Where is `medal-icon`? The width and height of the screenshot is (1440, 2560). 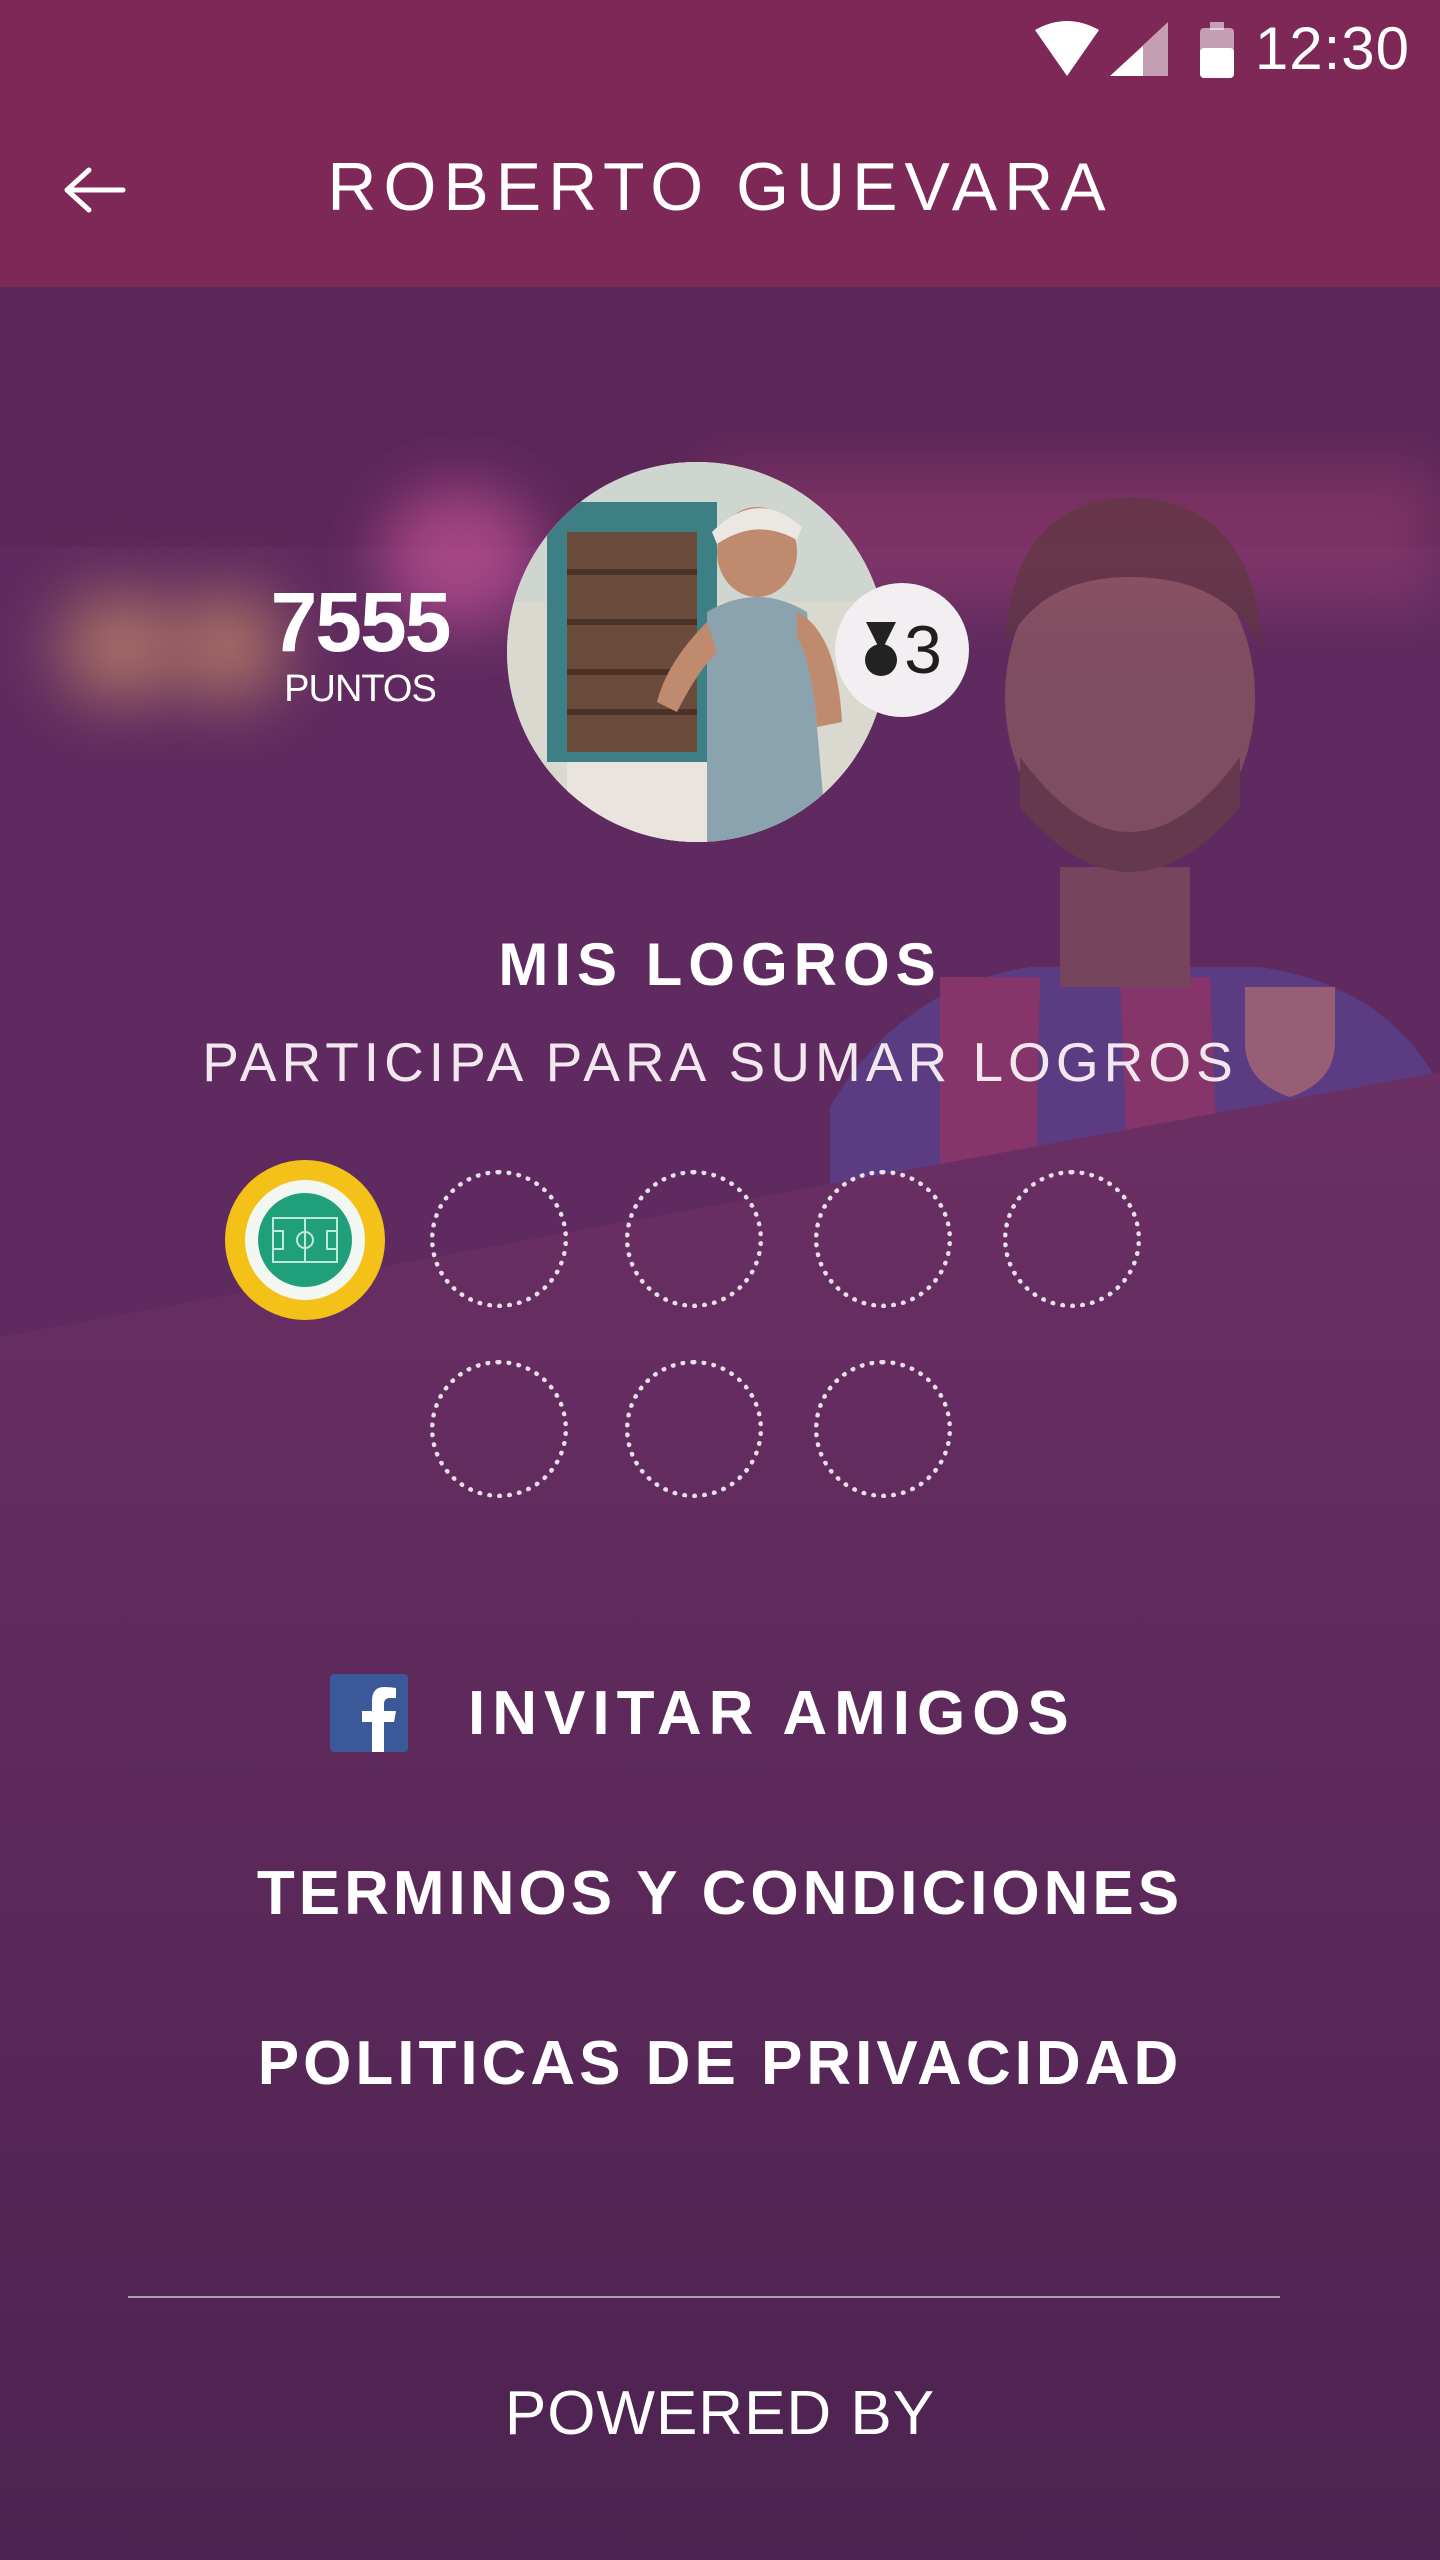 medal-icon is located at coordinates (881, 649).